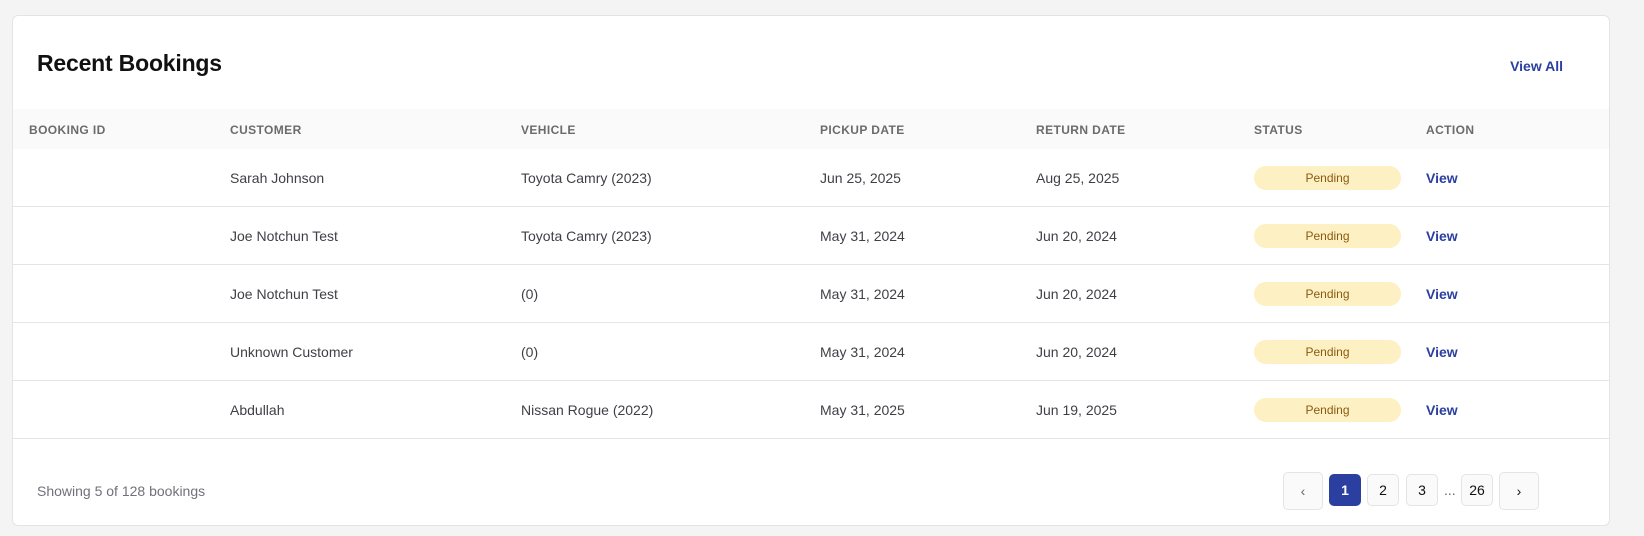  What do you see at coordinates (1076, 410) in the screenshot?
I see `cell-return-date: Jun 19, 2025` at bounding box center [1076, 410].